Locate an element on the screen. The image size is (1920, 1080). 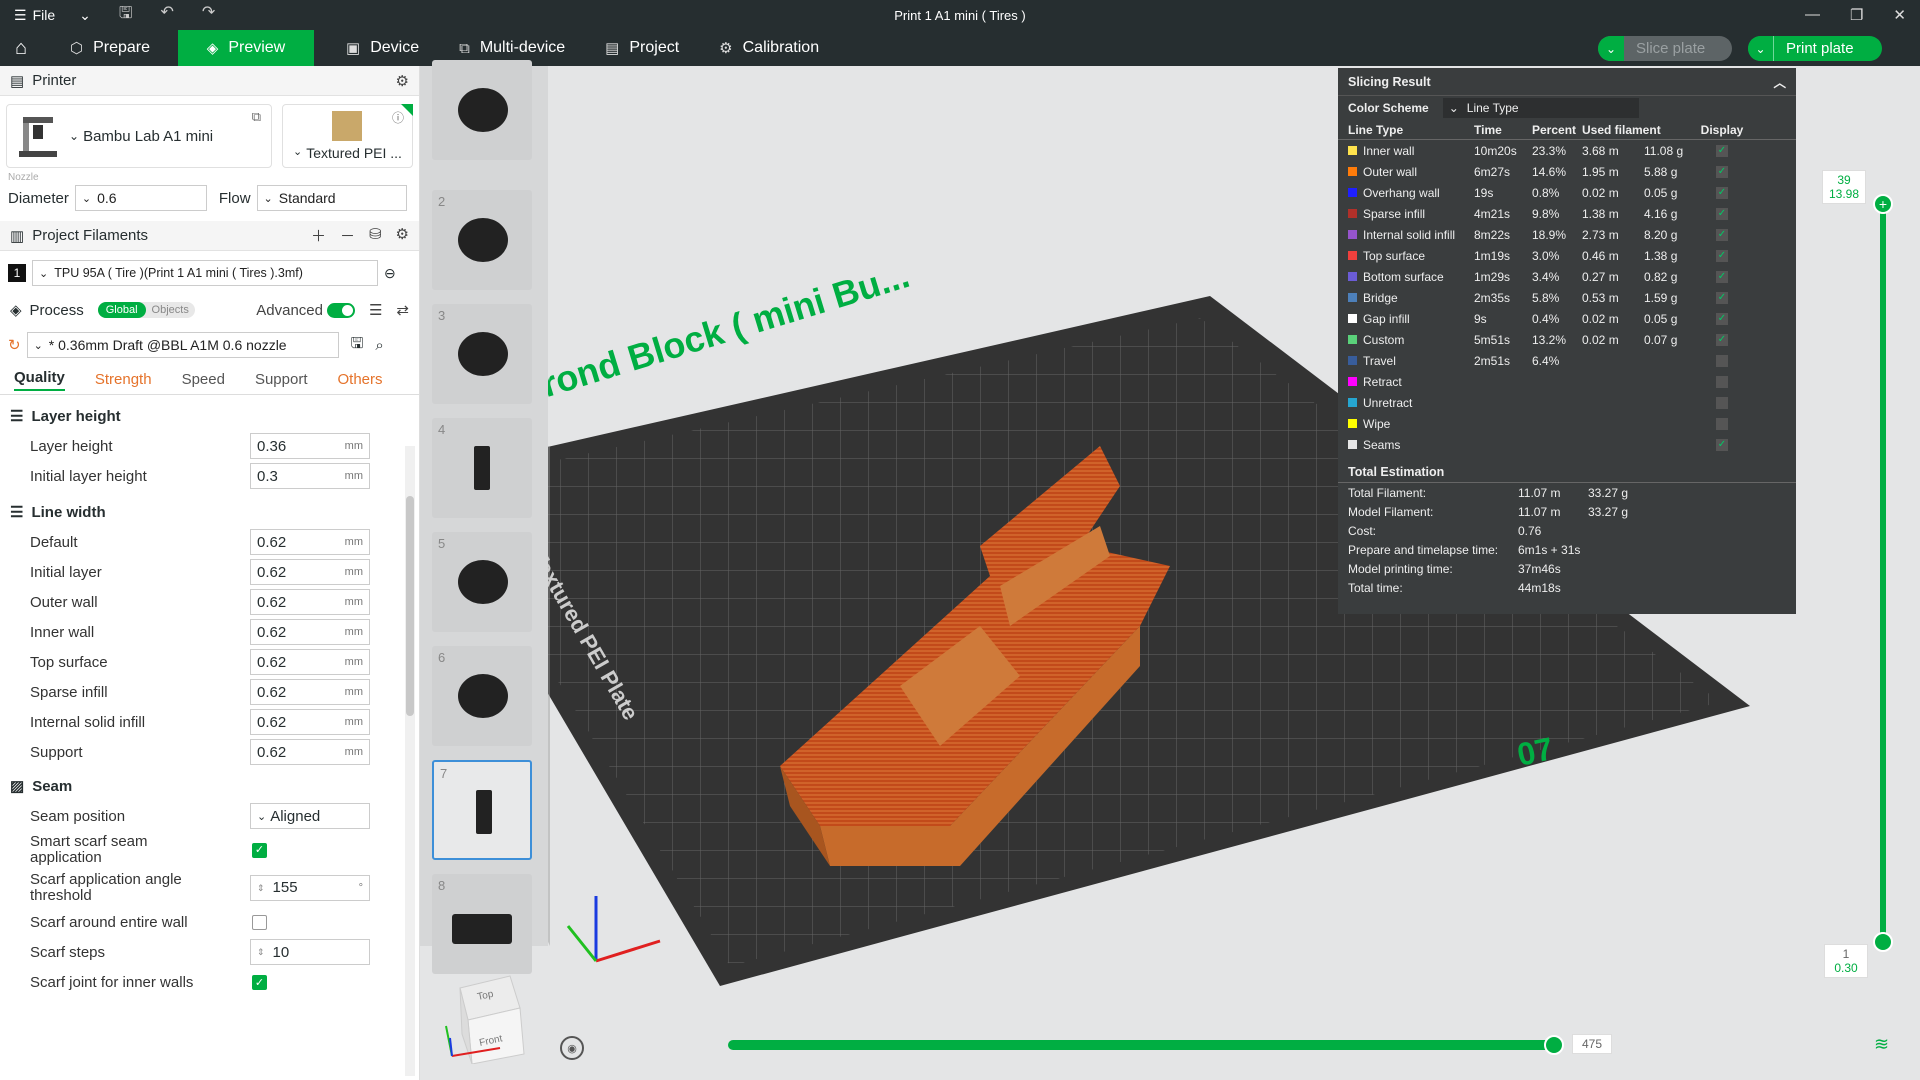
undo-icon: ↶ is located at coordinates (167, 15).